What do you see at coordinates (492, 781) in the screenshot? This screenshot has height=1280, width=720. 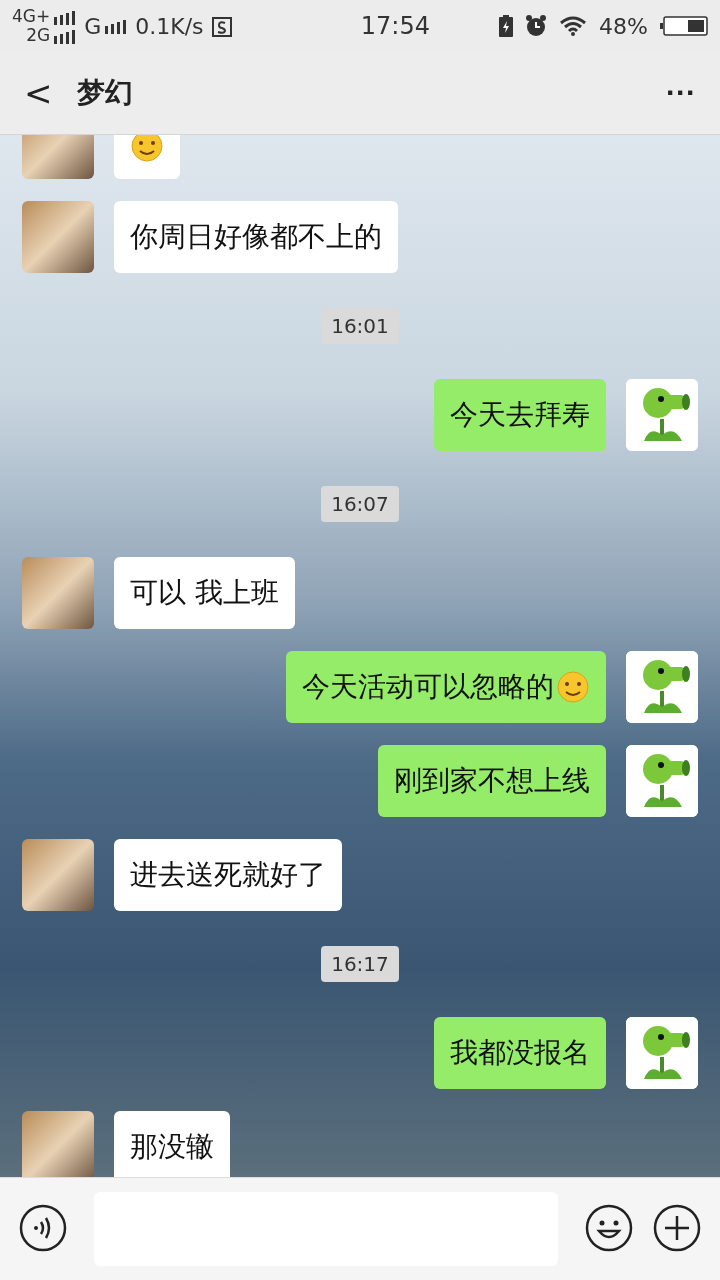 I see `message-bubble: 刚到家不想上线` at bounding box center [492, 781].